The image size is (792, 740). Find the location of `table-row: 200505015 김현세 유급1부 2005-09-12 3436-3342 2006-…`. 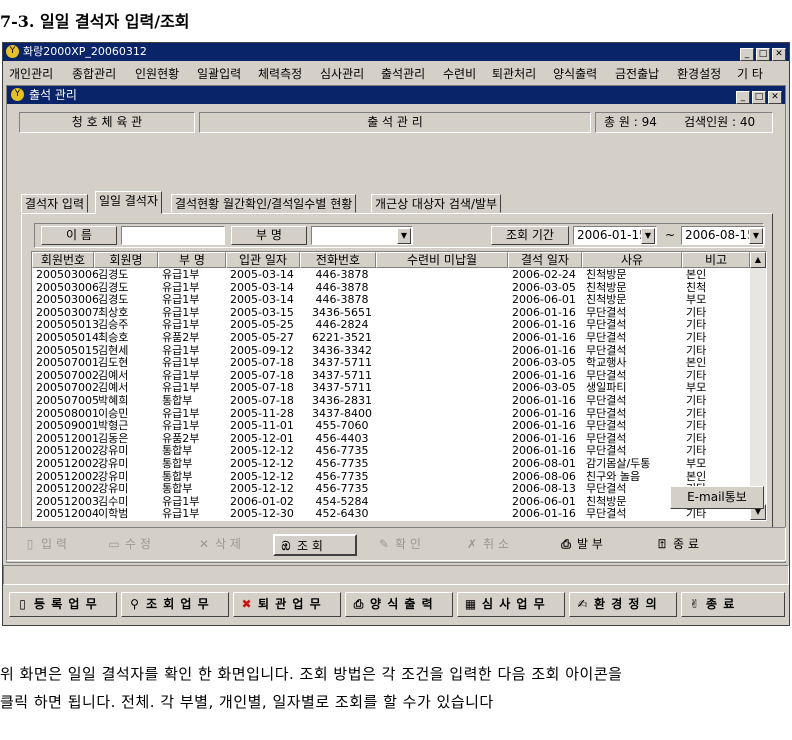

table-row: 200505015 김현세 유급1부 2005-09-12 3436-3342 2006-… is located at coordinates (391, 350).